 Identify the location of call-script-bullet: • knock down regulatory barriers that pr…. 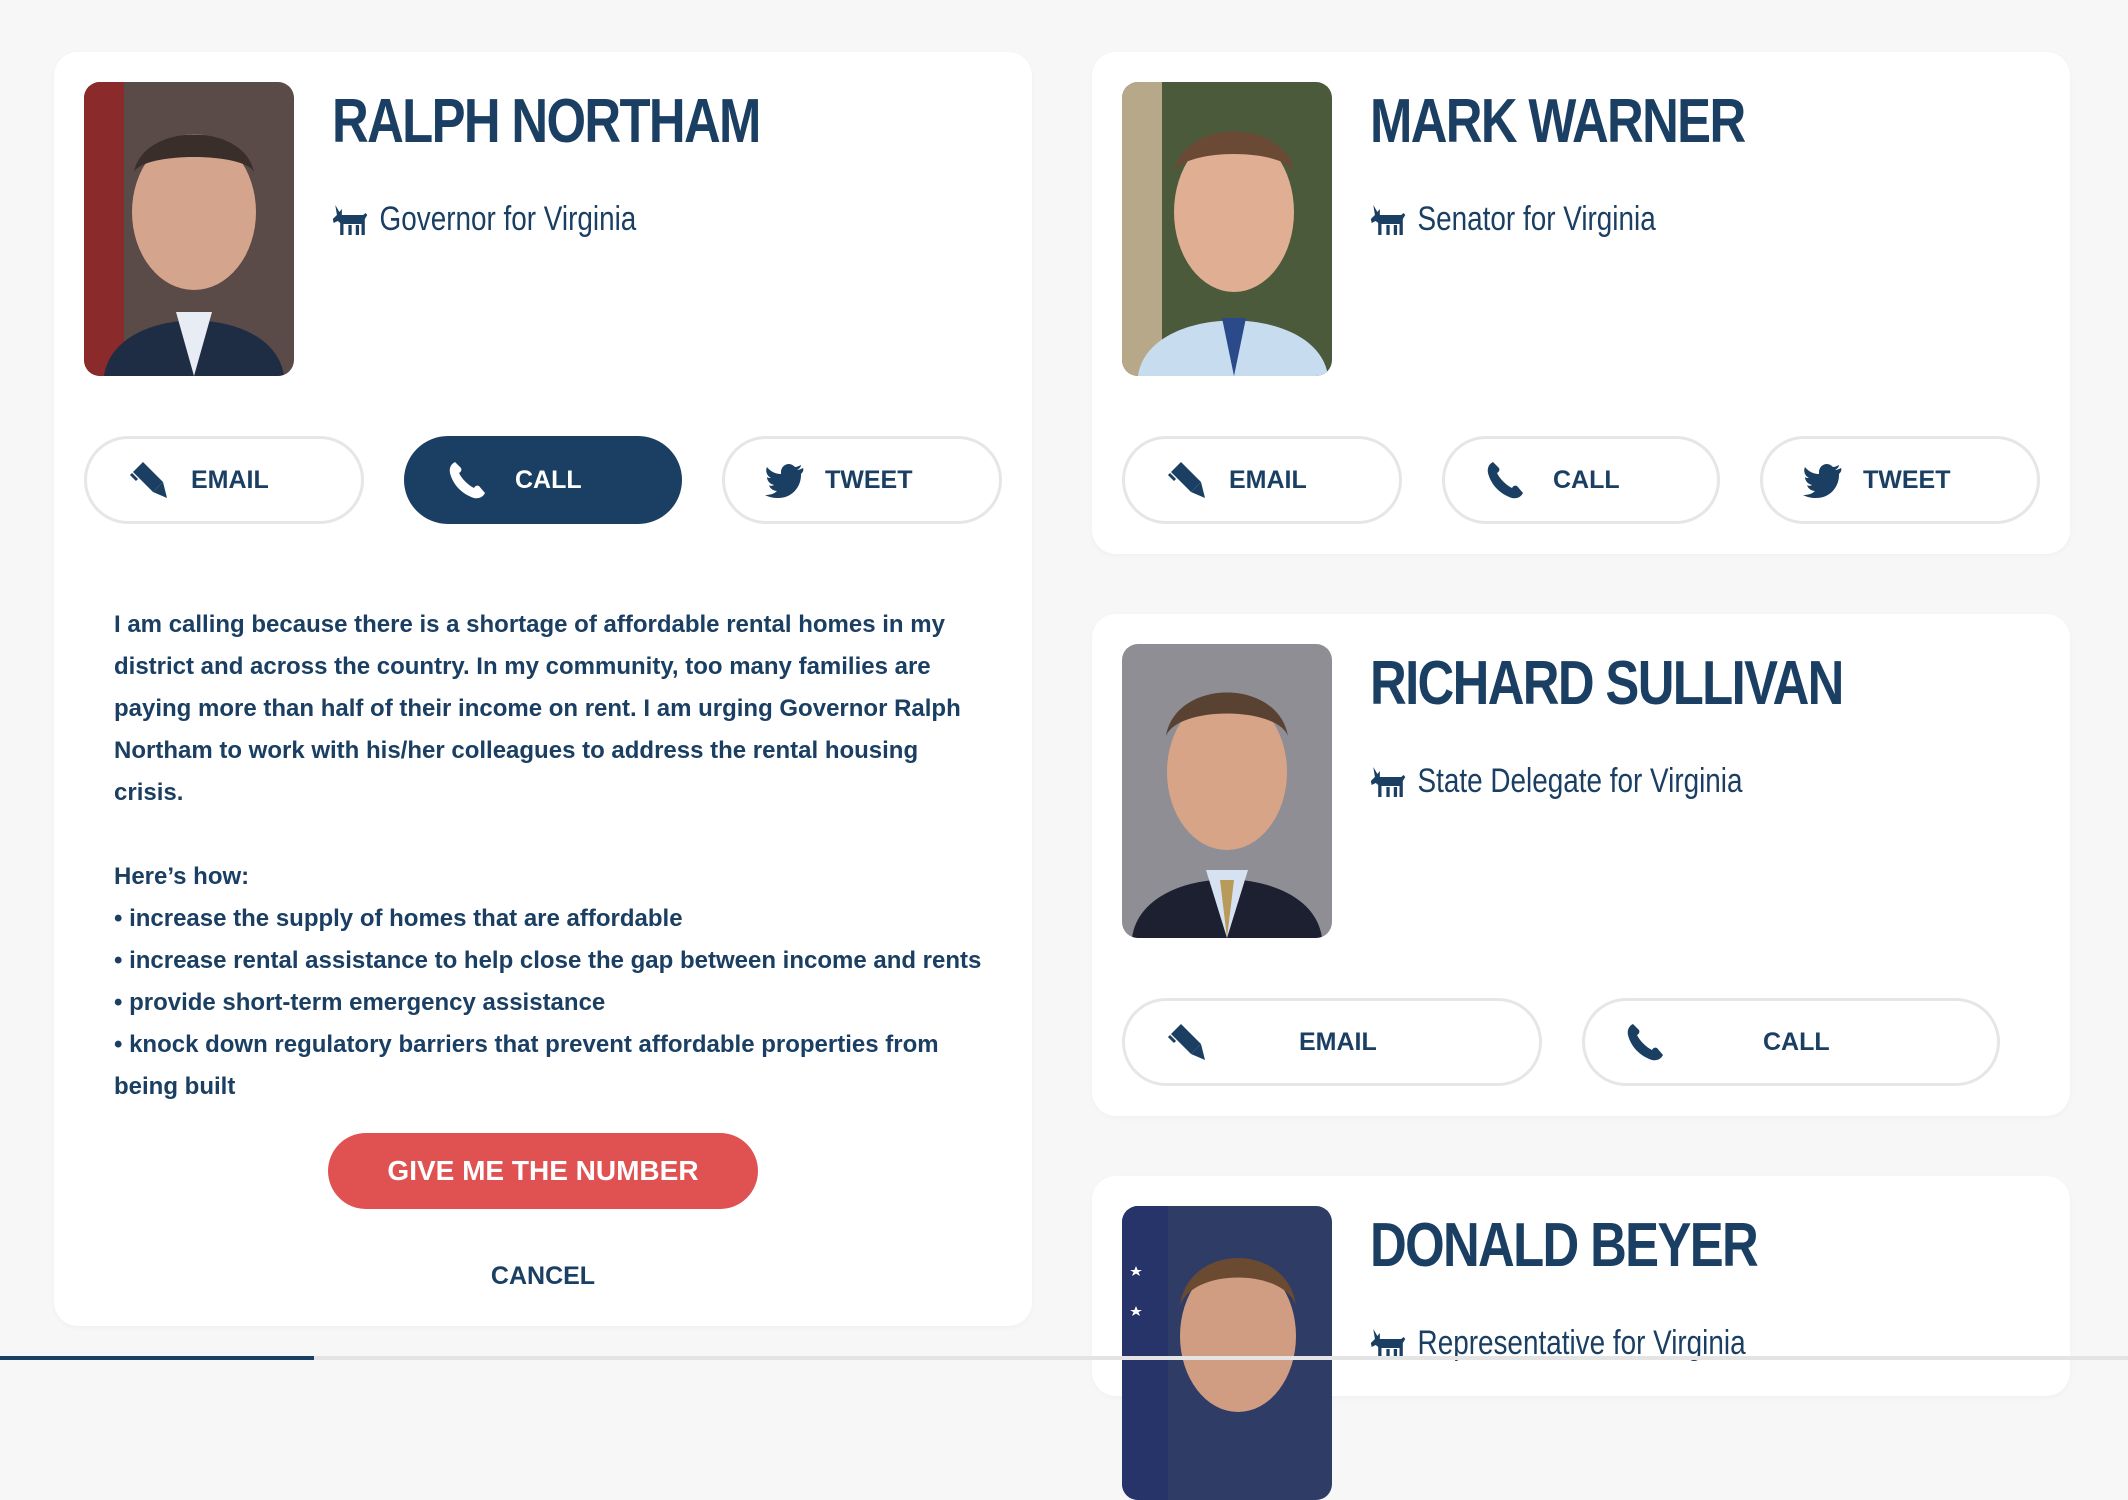
(526, 1065).